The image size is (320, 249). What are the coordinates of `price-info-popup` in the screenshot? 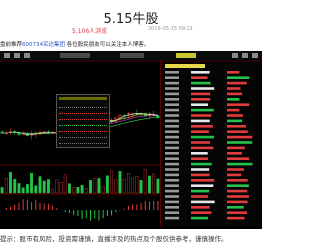 It's located at (83, 121).